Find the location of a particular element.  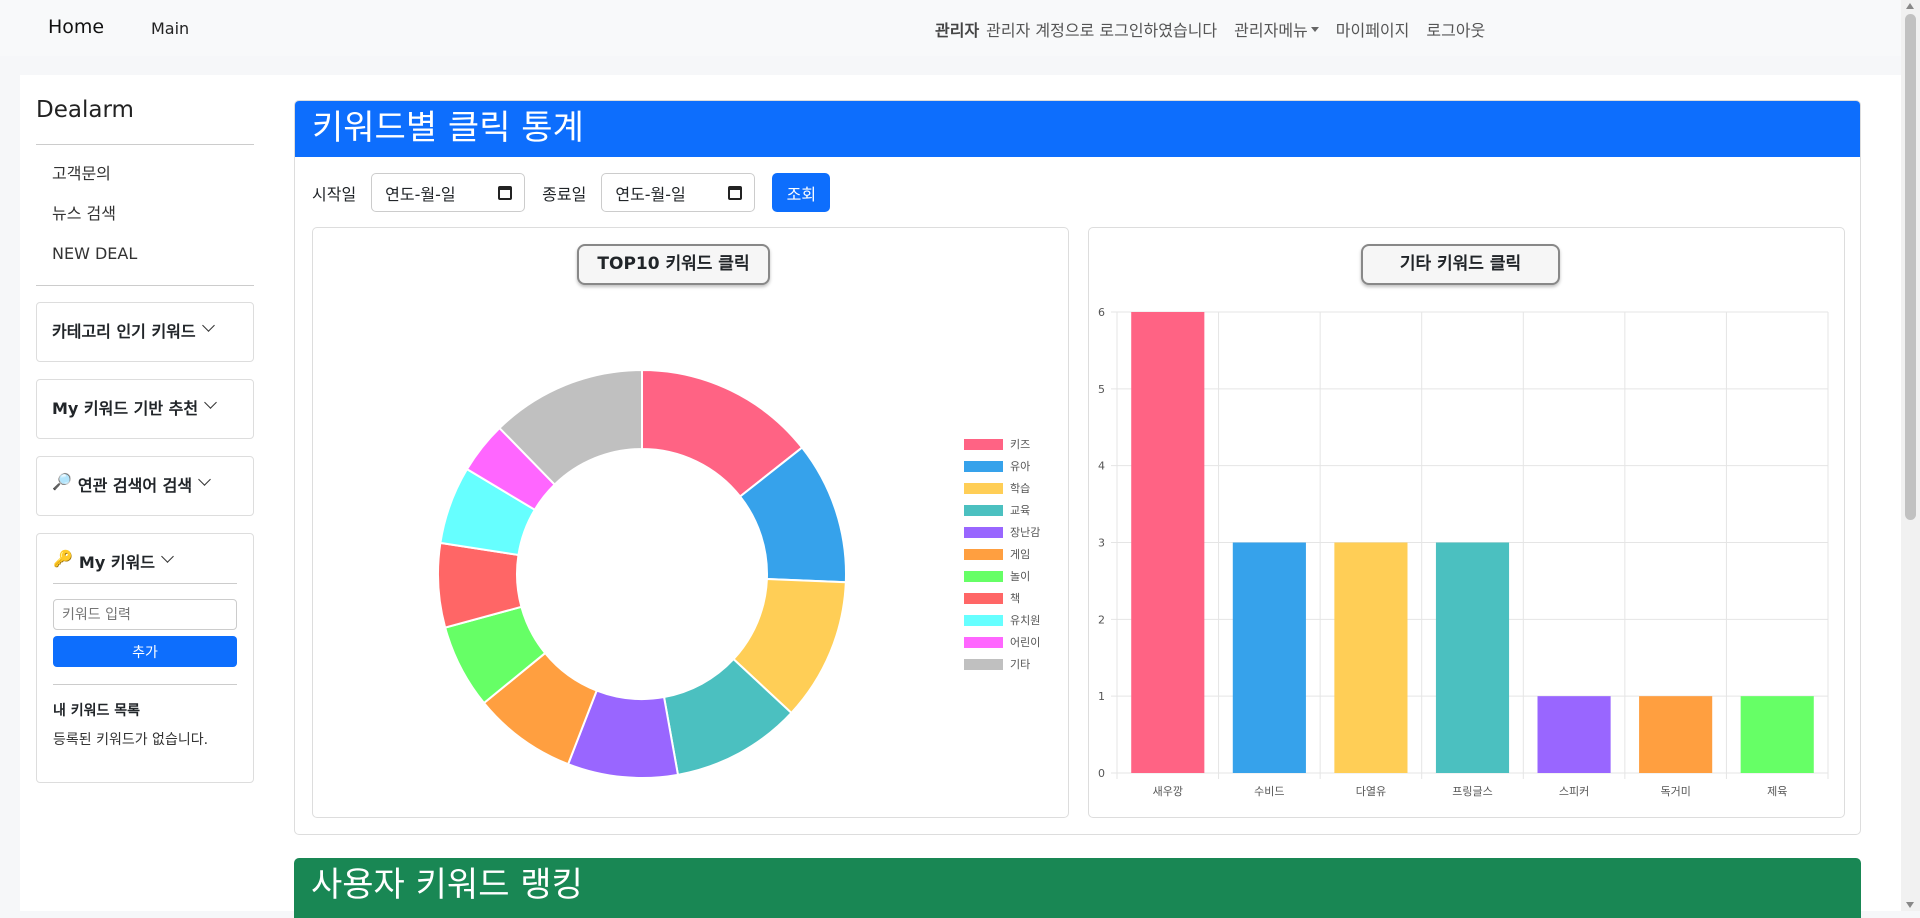

sidebar-link-inquiry: 고객문의 is located at coordinates (153, 185).